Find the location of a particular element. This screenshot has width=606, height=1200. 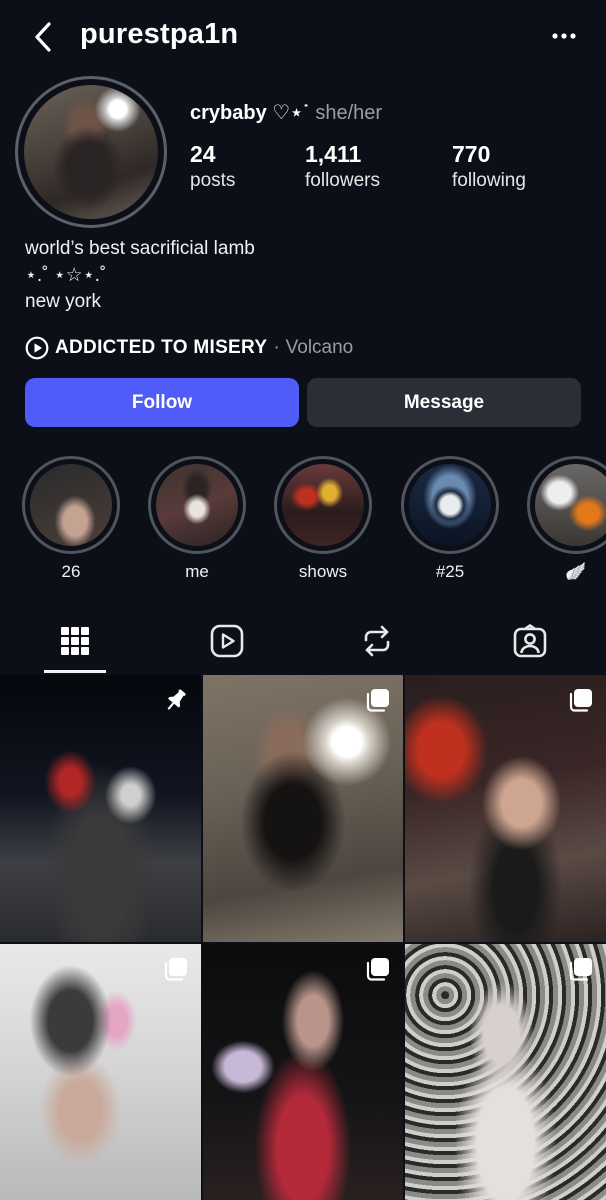

stat-following-label: following is located at coordinates (489, 180).